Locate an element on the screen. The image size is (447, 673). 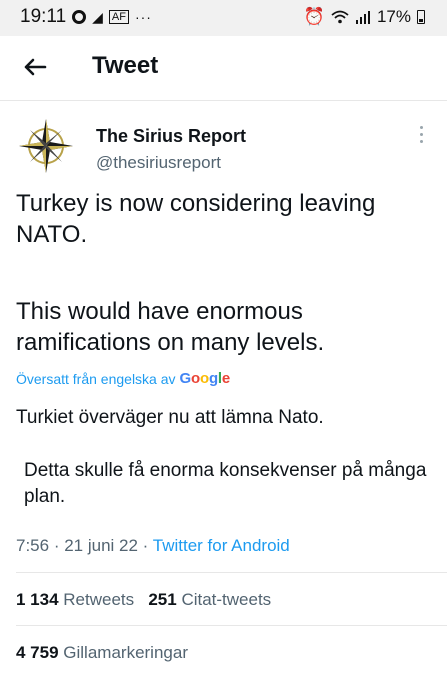
tweet-time: 7:56 is located at coordinates (33, 545).